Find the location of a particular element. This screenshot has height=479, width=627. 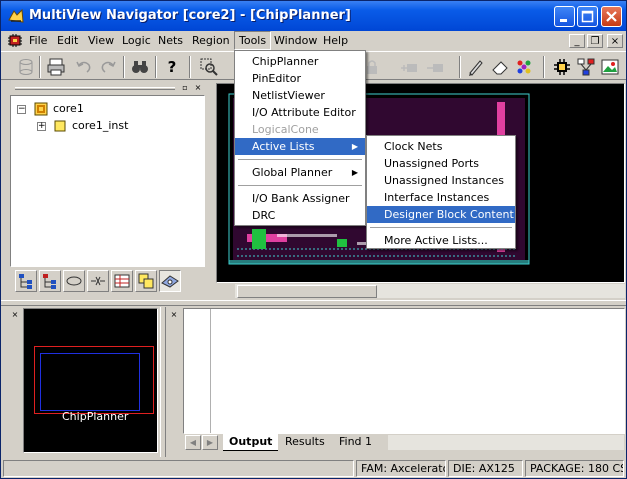

tree-panel-header: ▫ × is located at coordinates (108, 88).